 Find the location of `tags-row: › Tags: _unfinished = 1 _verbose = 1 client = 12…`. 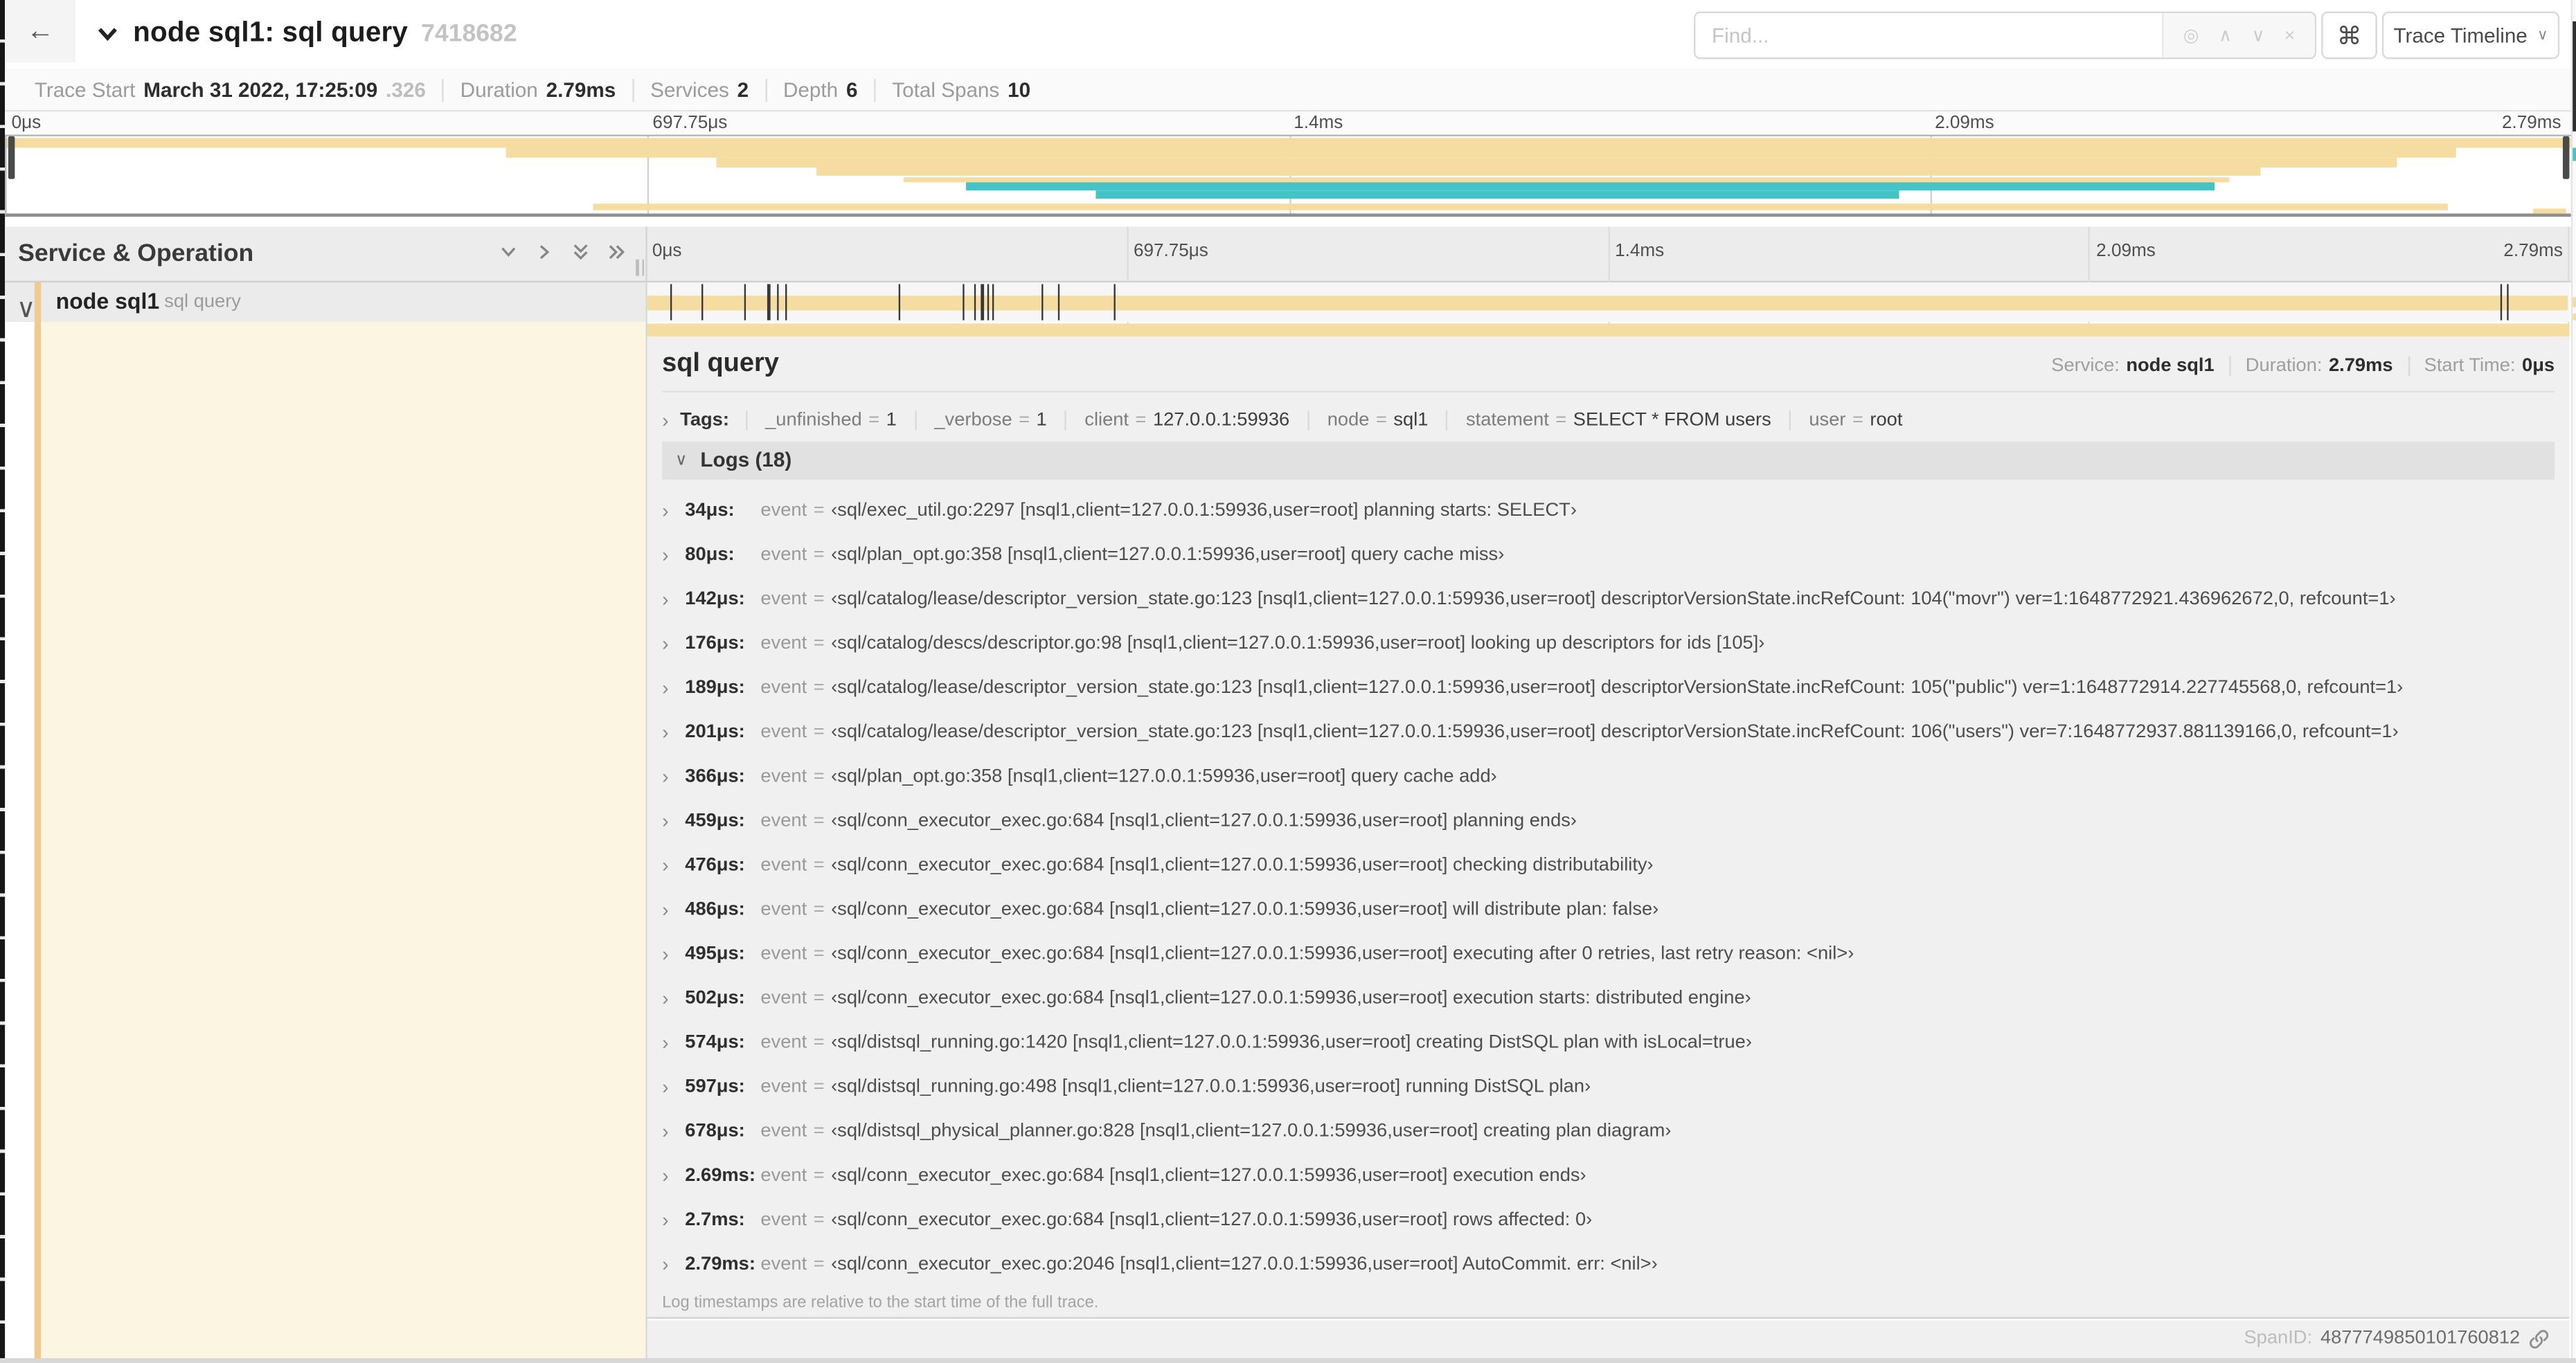

tags-row: › Tags: _unfinished = 1 _verbose = 1 client = 12… is located at coordinates (1291, 419).